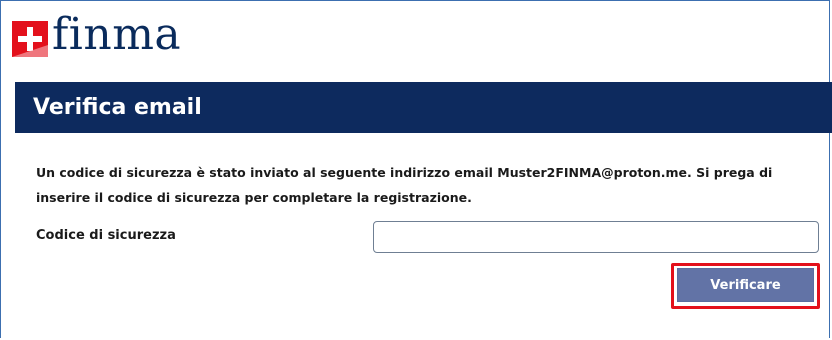  What do you see at coordinates (423, 107) in the screenshot?
I see `page-header: Verifica email` at bounding box center [423, 107].